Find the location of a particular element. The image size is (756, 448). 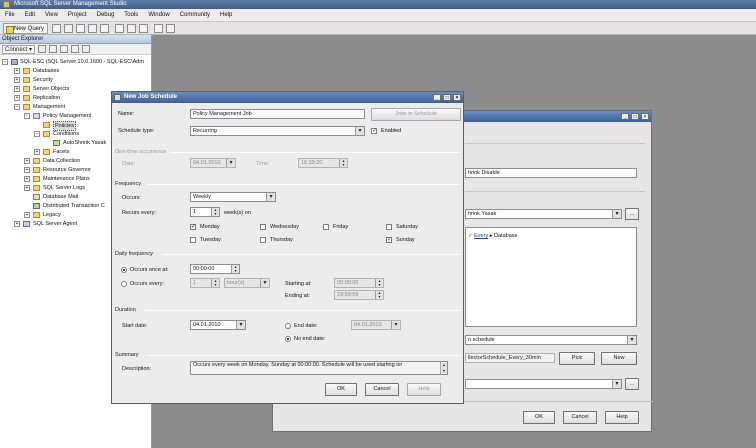

occurs-dropdown: Weekly is located at coordinates (233, 197).